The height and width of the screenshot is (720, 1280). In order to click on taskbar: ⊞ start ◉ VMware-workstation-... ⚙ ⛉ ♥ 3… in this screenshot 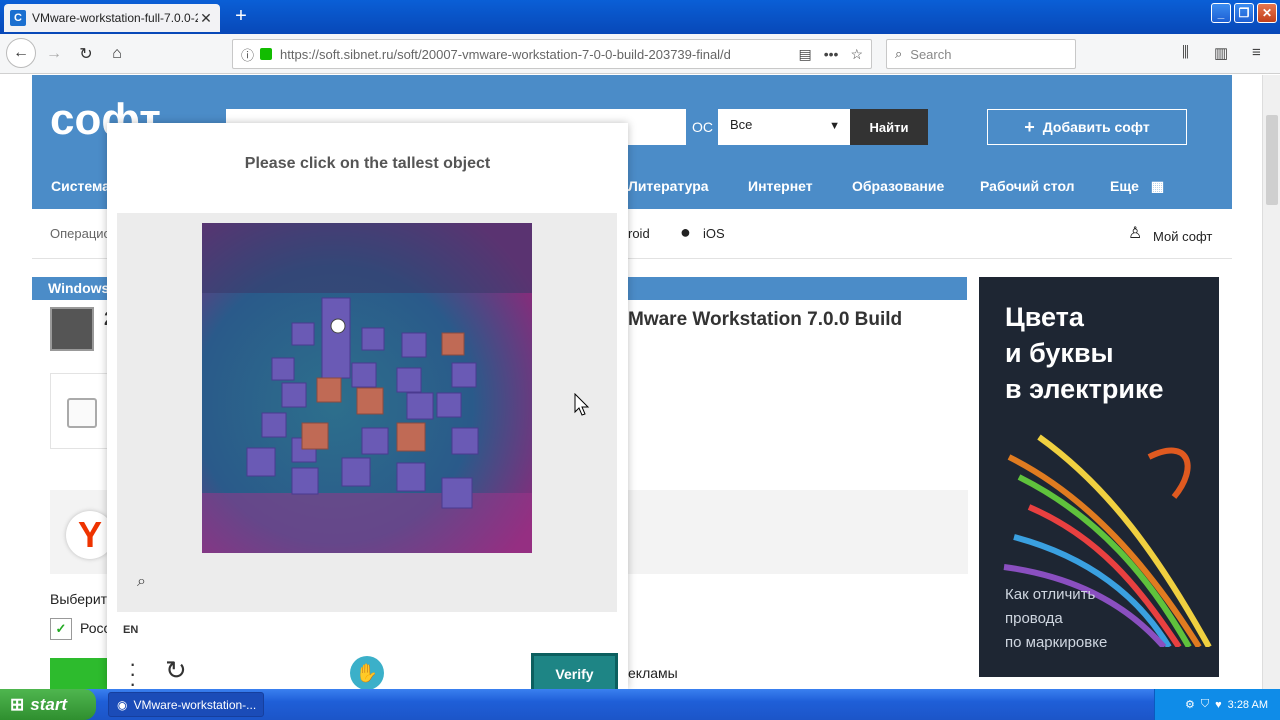, I will do `click(640, 704)`.